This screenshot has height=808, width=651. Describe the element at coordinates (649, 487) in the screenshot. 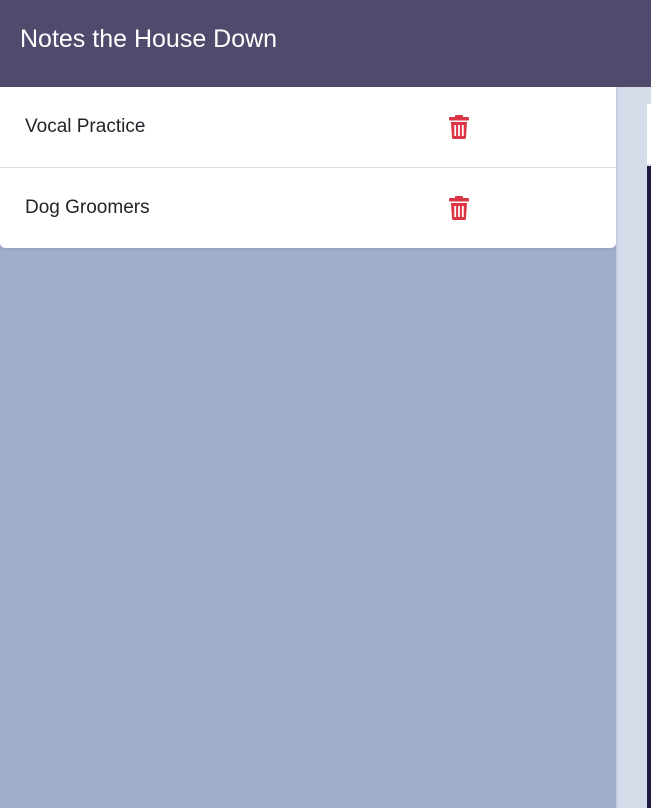

I see `note-text-area` at that location.